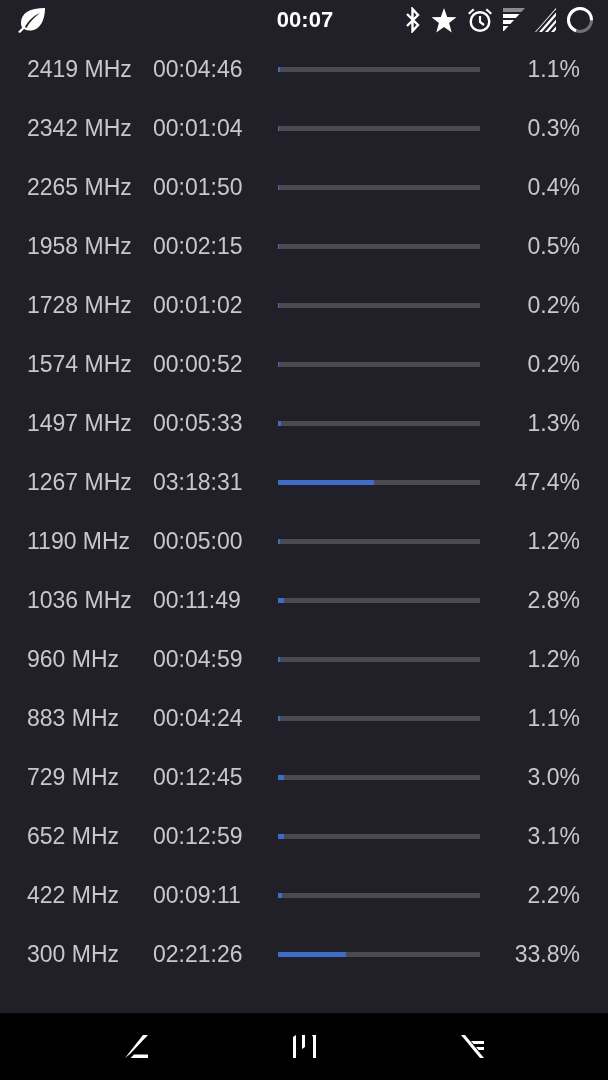 This screenshot has width=608, height=1080. What do you see at coordinates (198, 128) in the screenshot?
I see `time-label: 00:01:04` at bounding box center [198, 128].